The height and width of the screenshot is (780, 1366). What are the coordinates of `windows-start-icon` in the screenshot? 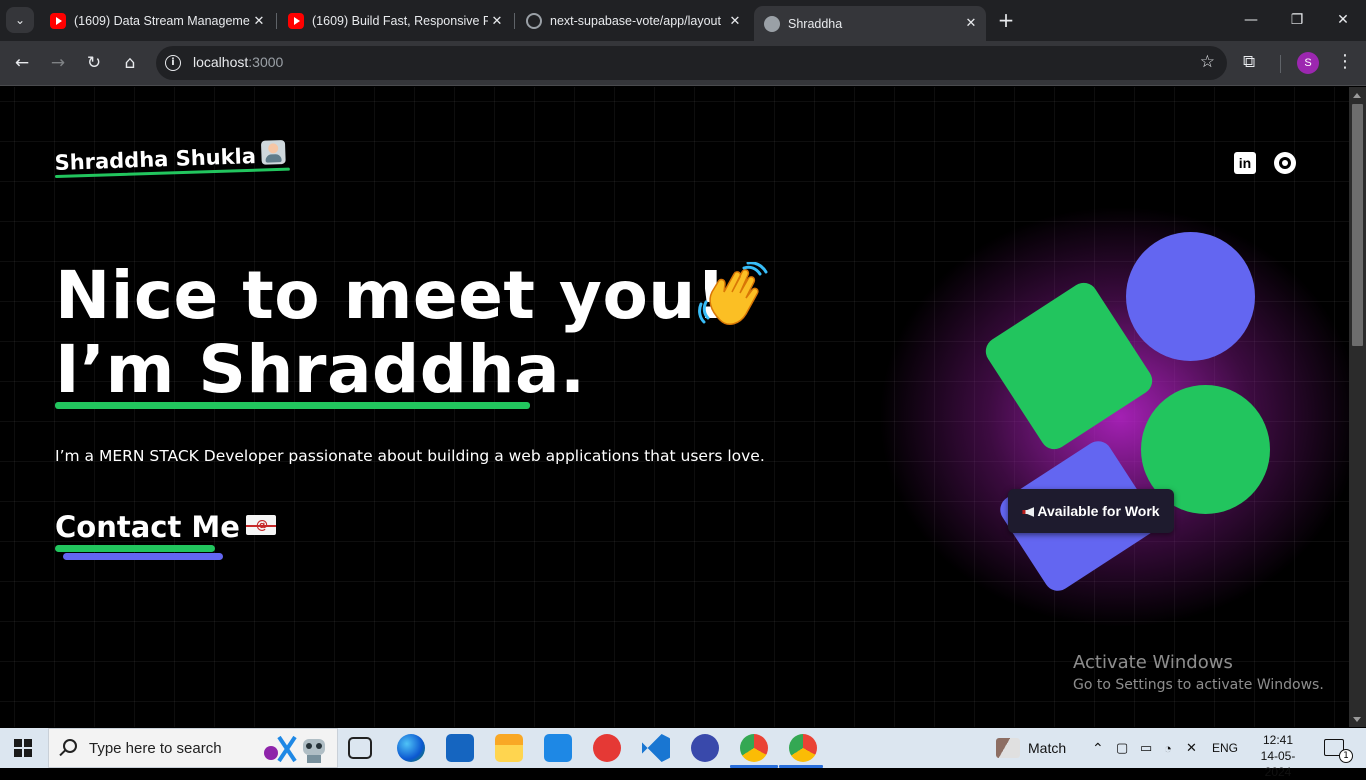 It's located at (23, 748).